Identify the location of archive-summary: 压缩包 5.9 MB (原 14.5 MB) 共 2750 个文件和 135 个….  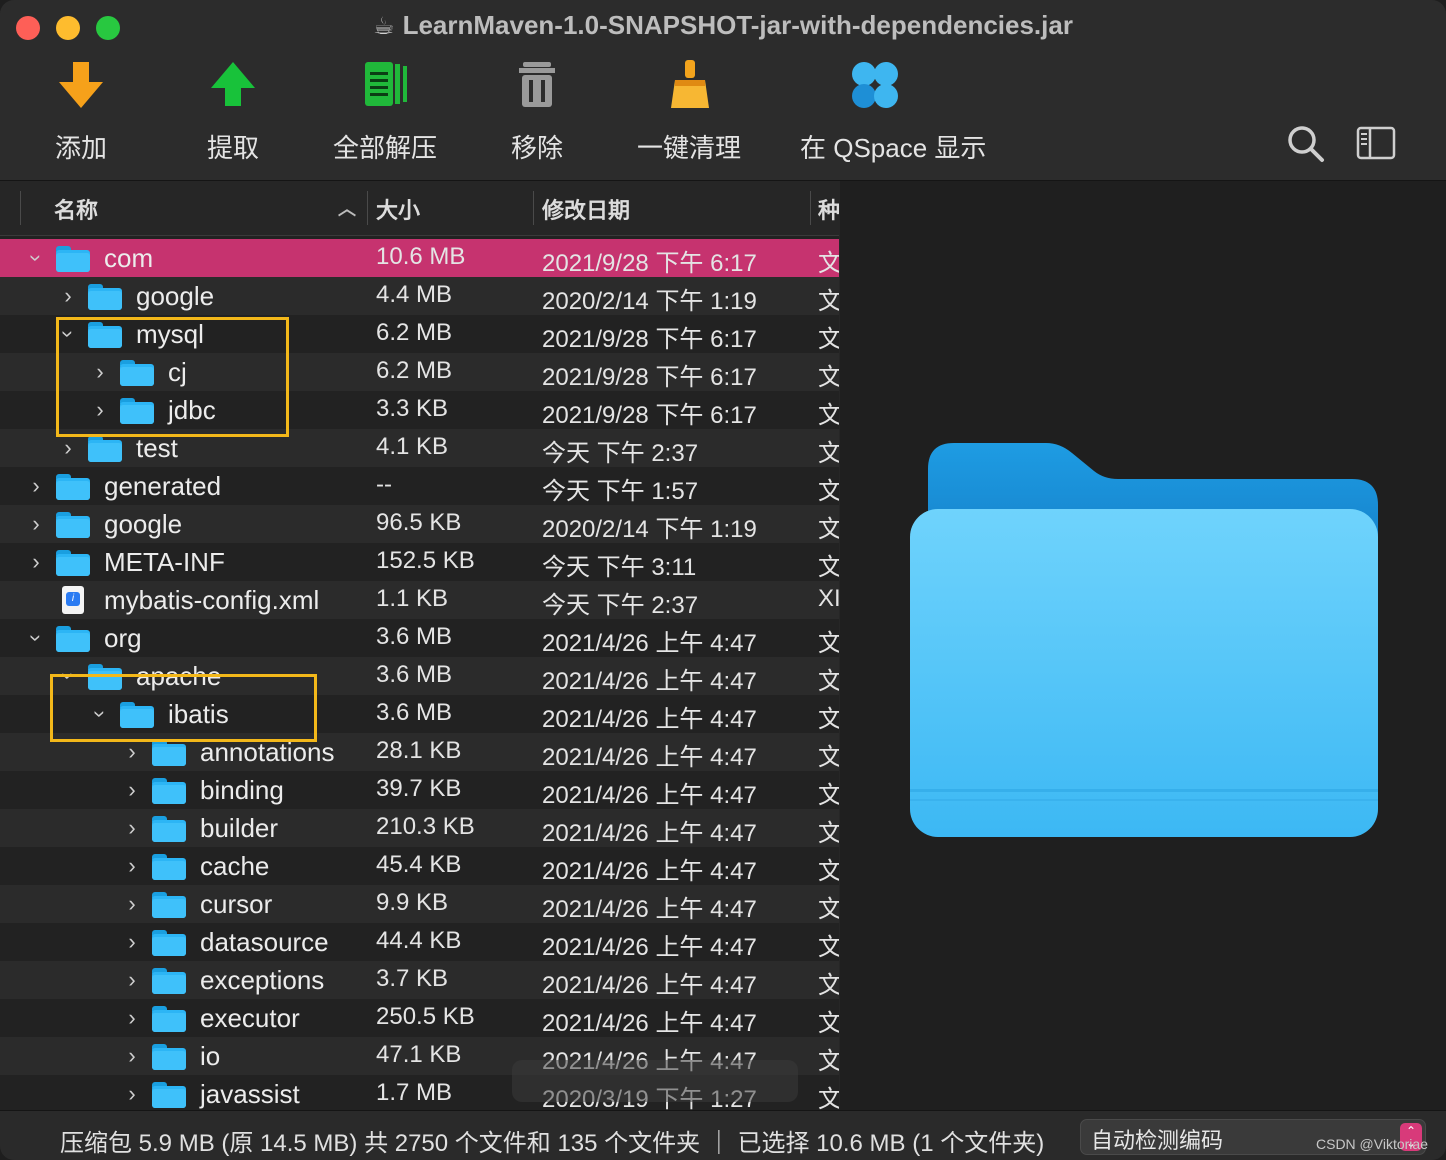
(552, 1143).